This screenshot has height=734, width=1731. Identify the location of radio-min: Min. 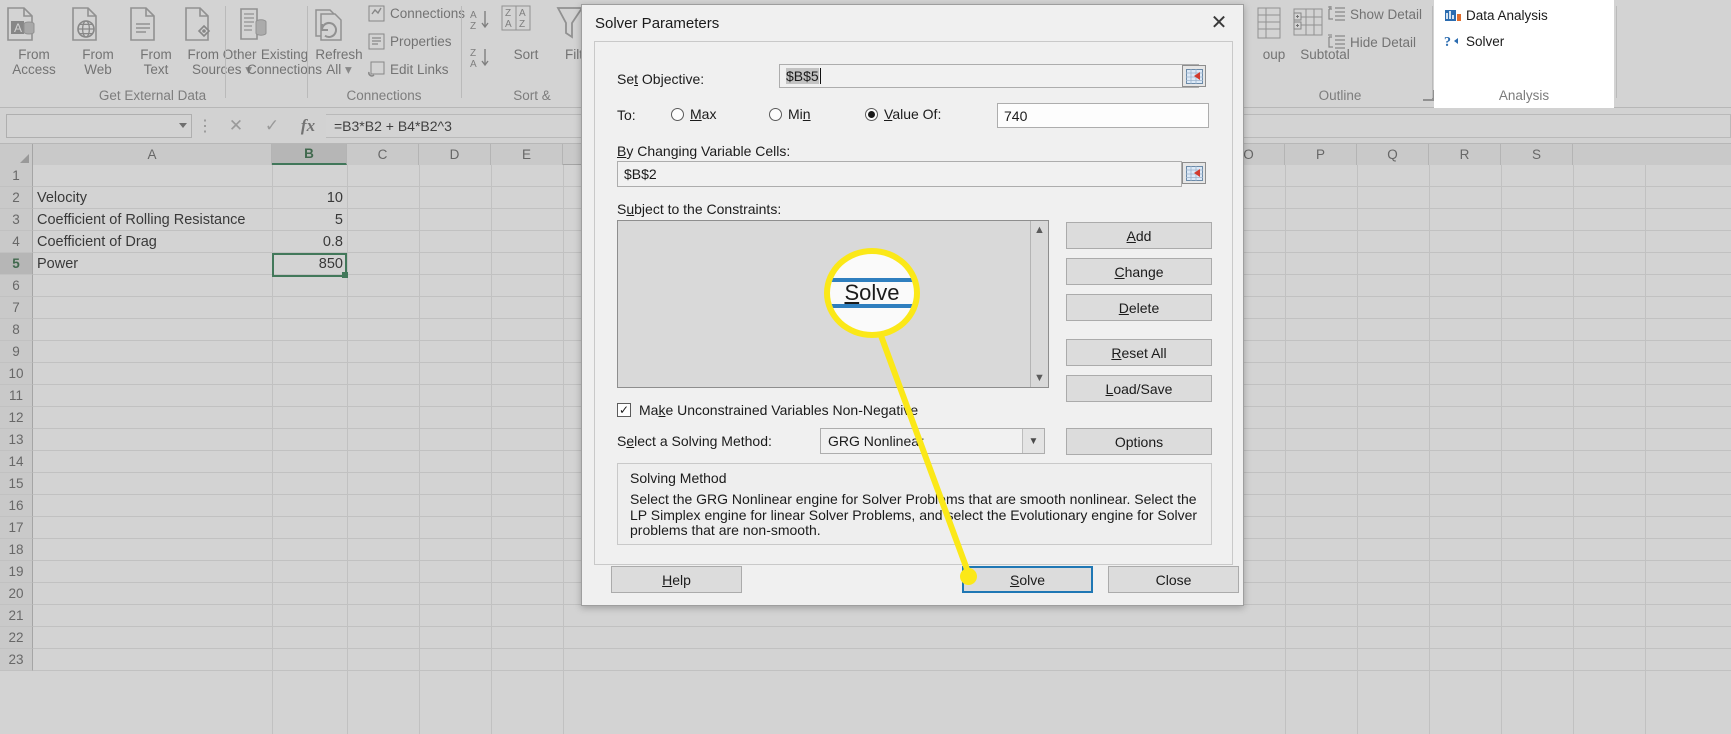
(790, 114).